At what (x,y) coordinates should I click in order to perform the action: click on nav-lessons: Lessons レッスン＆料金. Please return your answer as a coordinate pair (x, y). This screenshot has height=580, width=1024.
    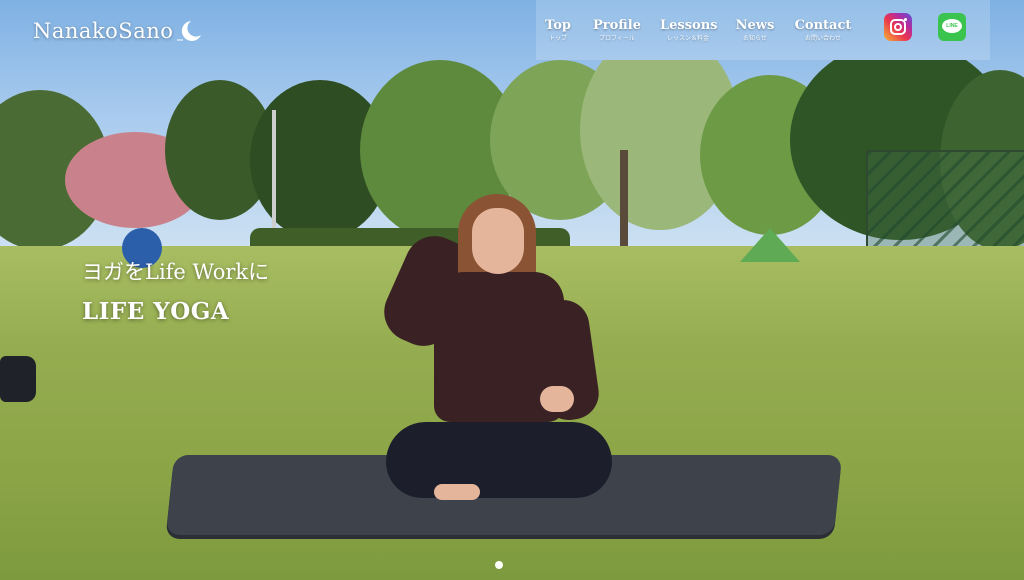
    Looking at the image, I should click on (689, 31).